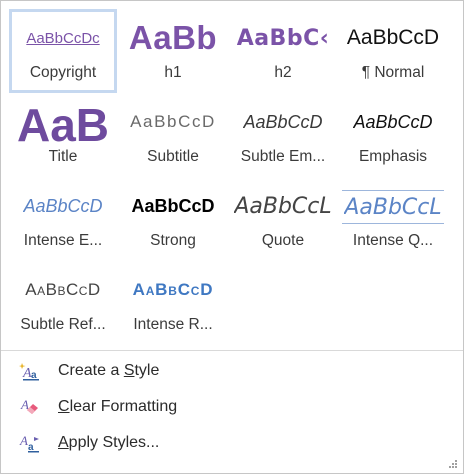 The image size is (464, 474). I want to click on style-h1: AaBb h1, so click(173, 51).